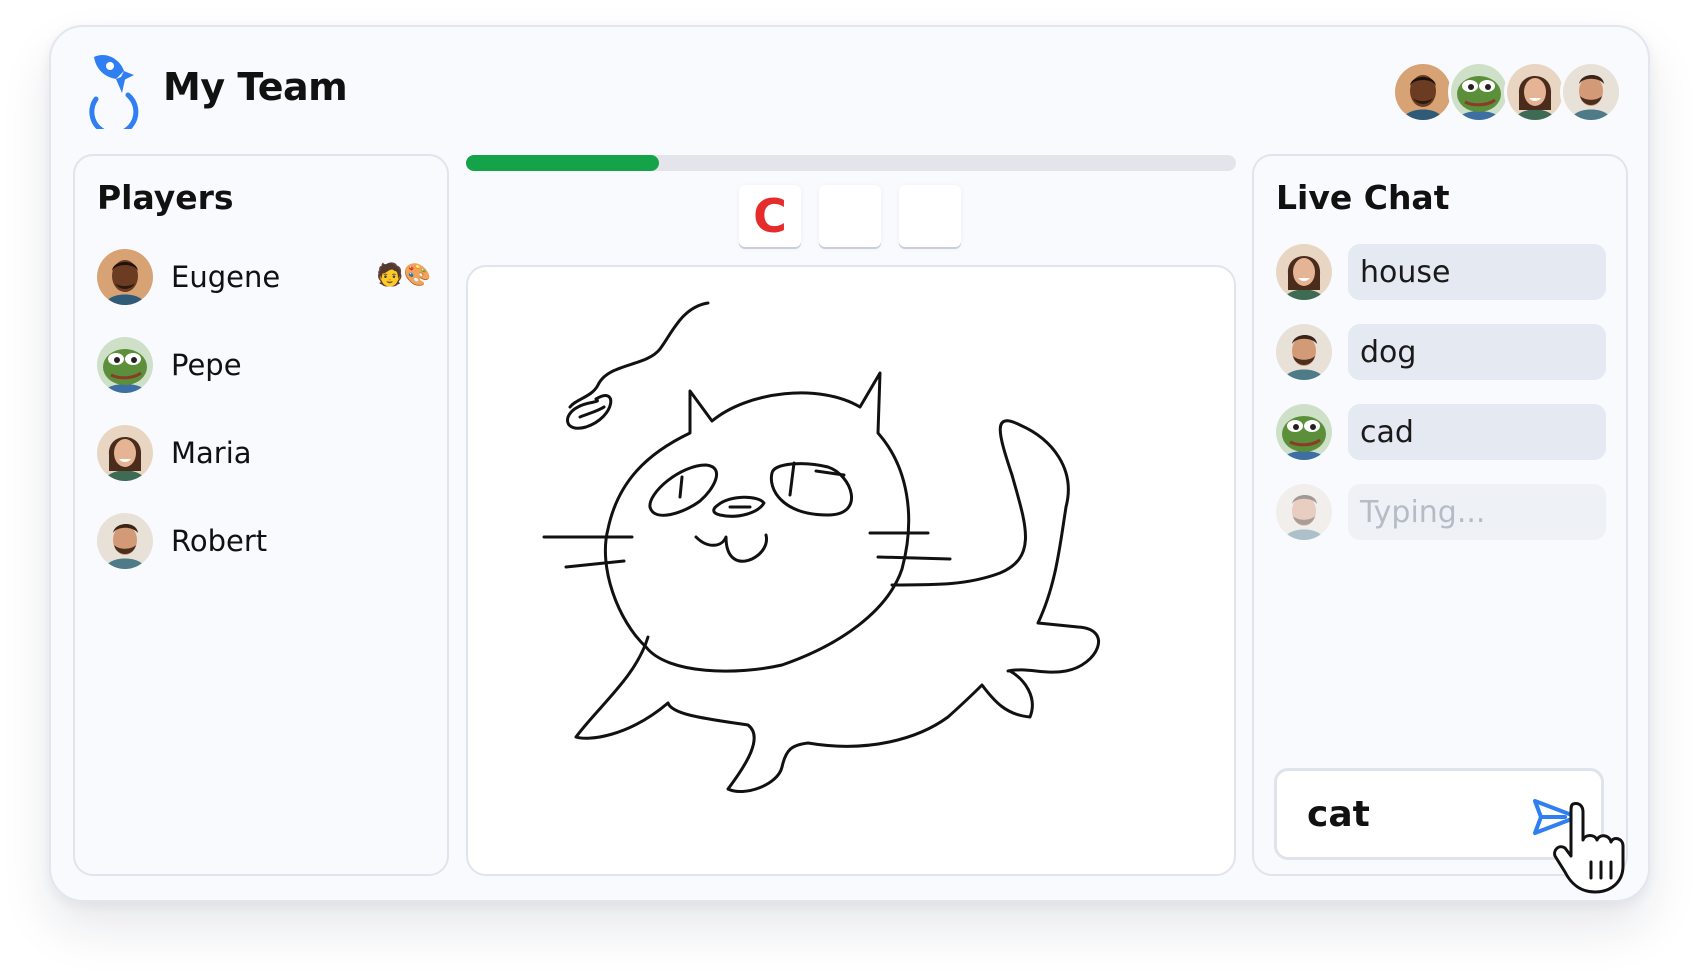  Describe the element at coordinates (264, 365) in the screenshot. I see `player-row-pepe: Pepe` at that location.